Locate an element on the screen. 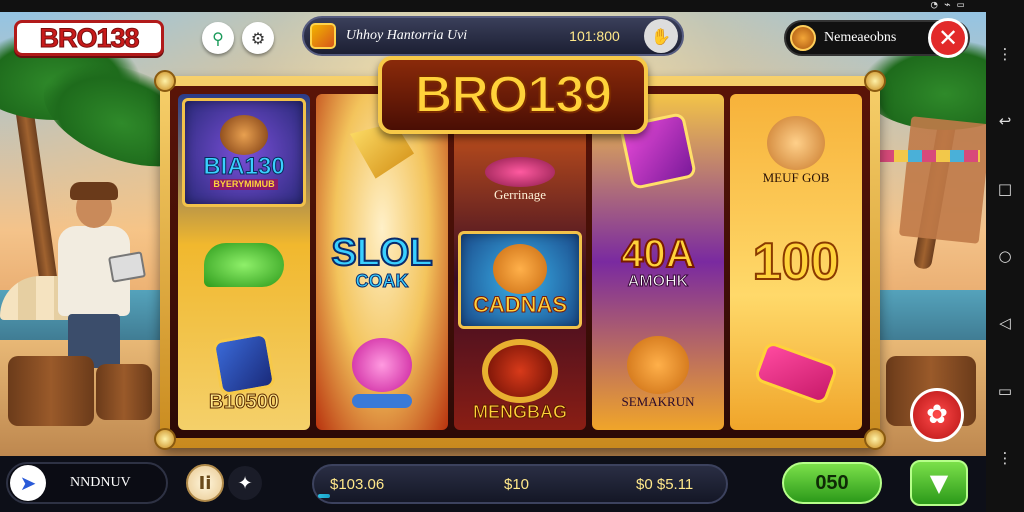 The image size is (1024, 512). symbol-r3c1-label: Gerrinage is located at coordinates (520, 194).